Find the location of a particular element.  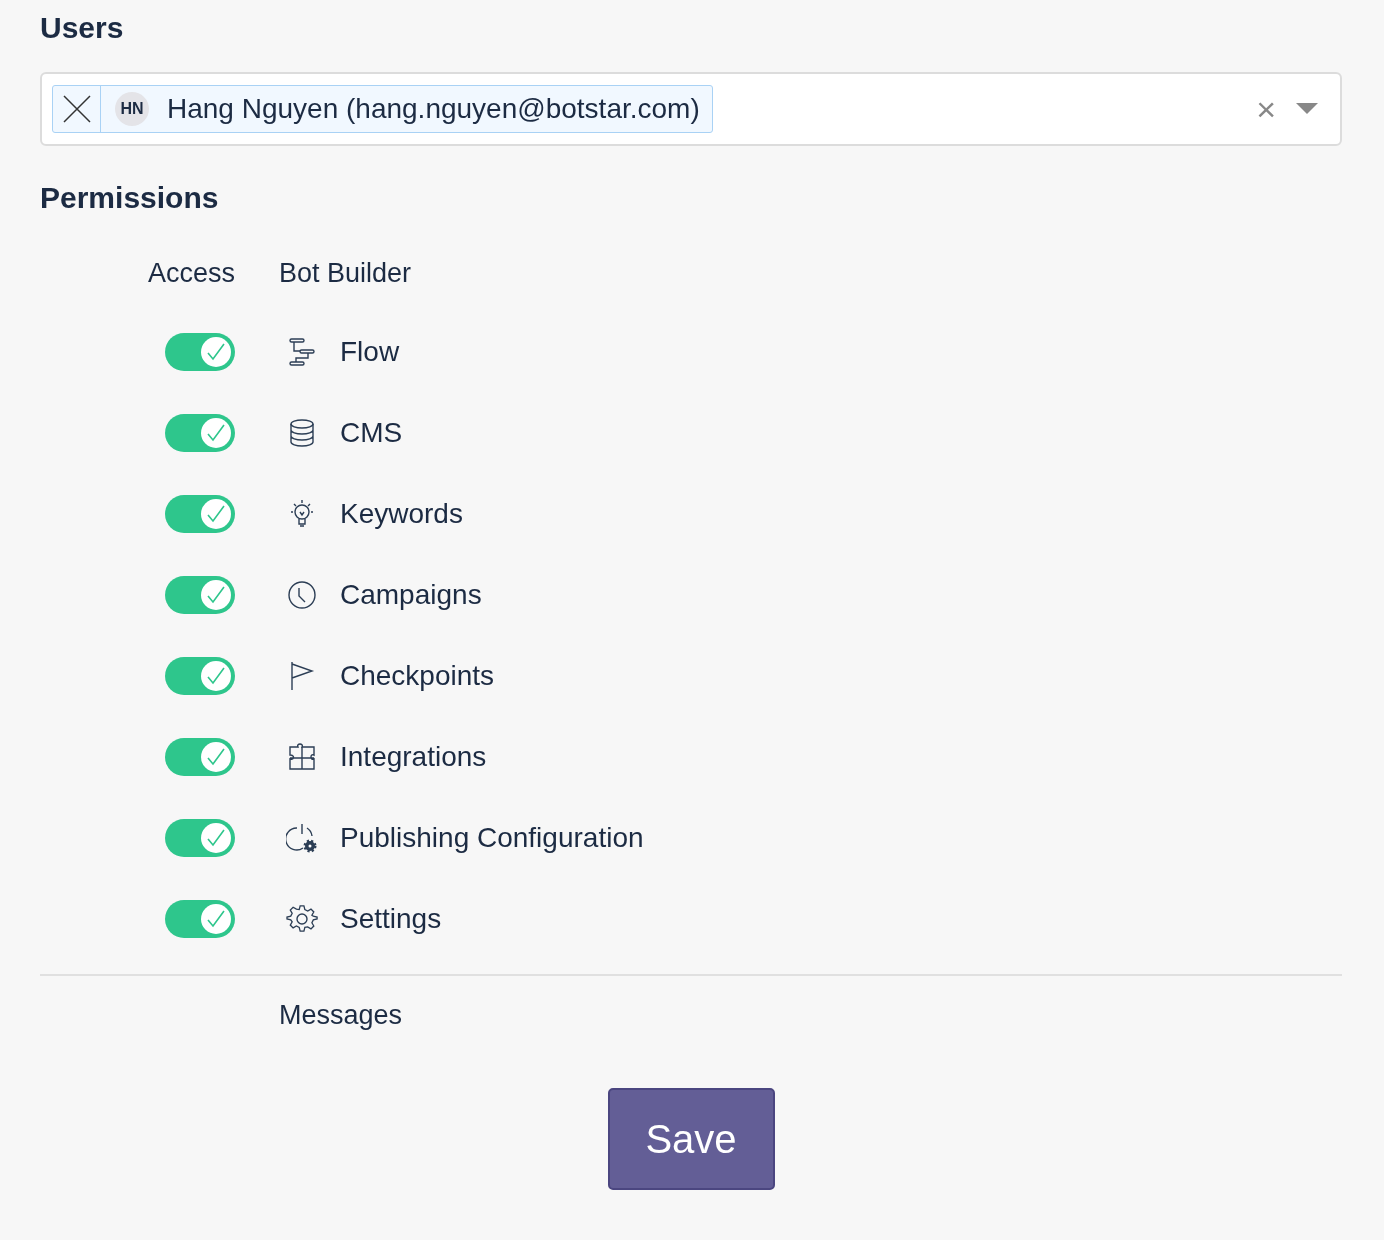

users-select-field: HN Hang Nguyen (hang.nguyen@botstar.com) × is located at coordinates (691, 109).